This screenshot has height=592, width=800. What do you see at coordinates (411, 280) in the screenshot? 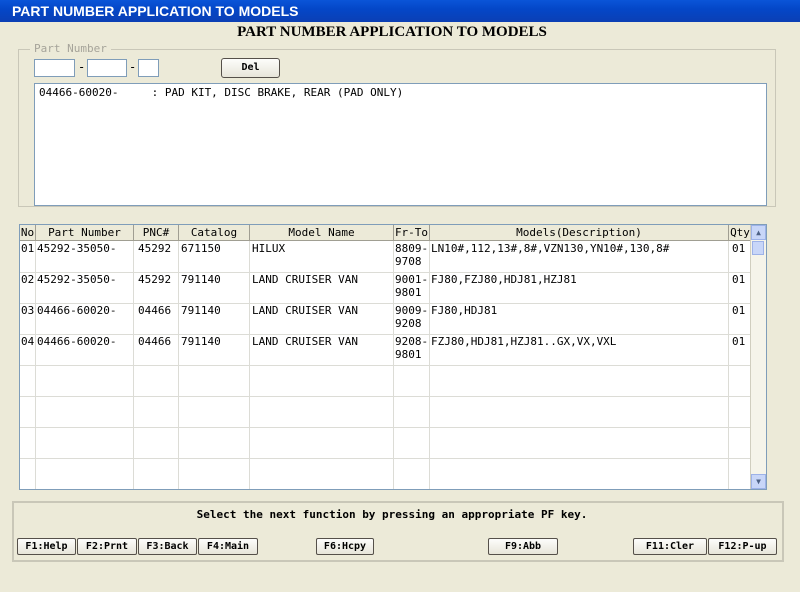
I see `row-2-from: 9001-` at bounding box center [411, 280].